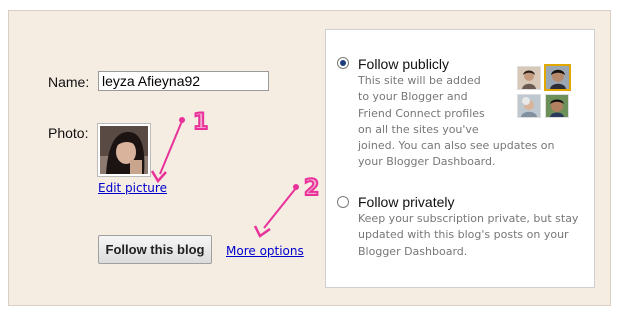 This screenshot has height=317, width=619. I want to click on follow-privately-label: Follow privately, so click(406, 202).